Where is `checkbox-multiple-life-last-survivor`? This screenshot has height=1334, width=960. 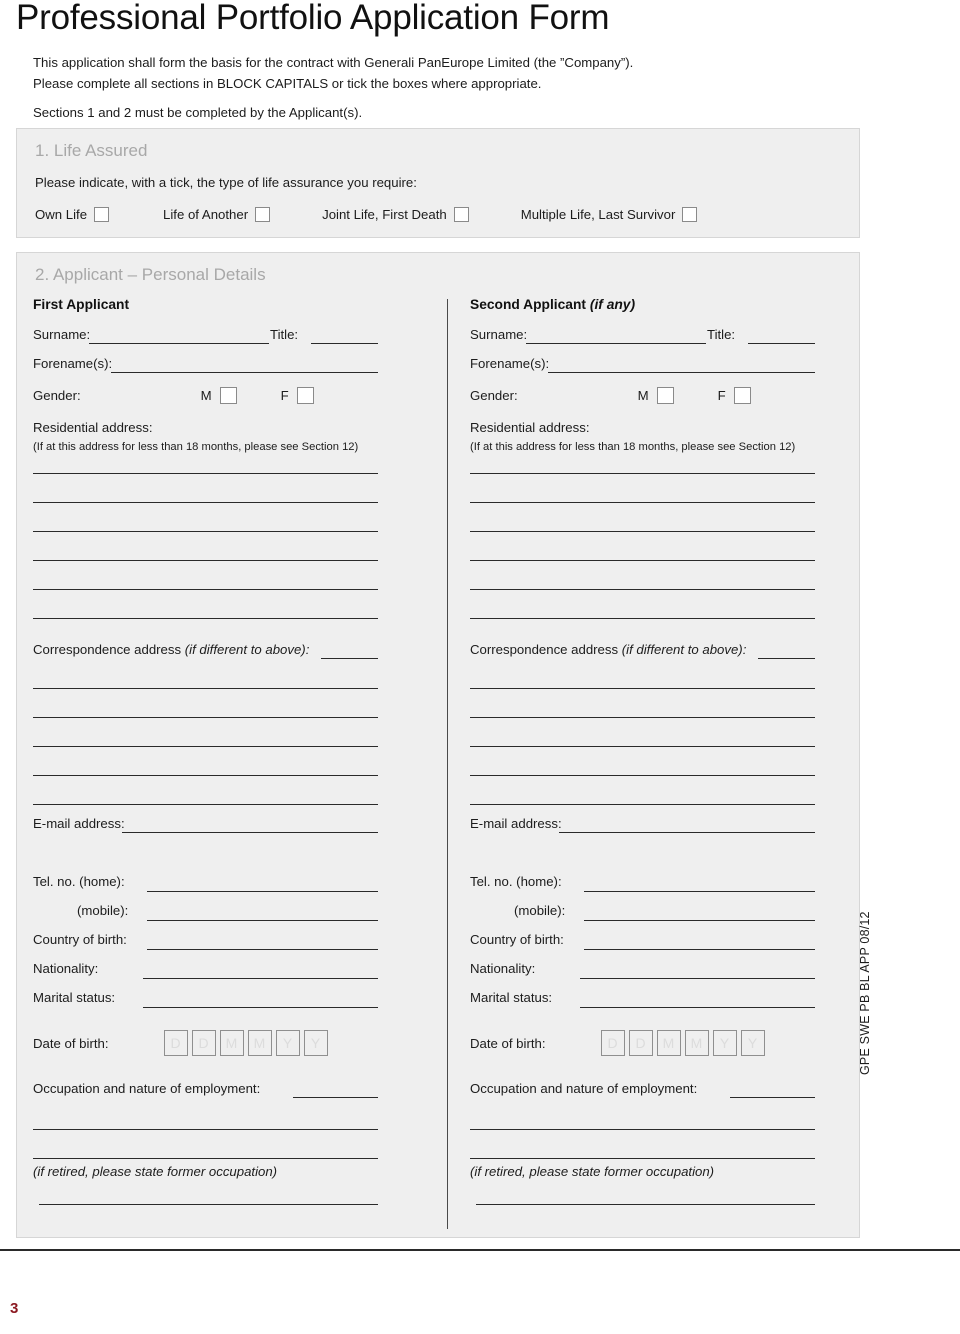
checkbox-multiple-life-last-survivor is located at coordinates (690, 214).